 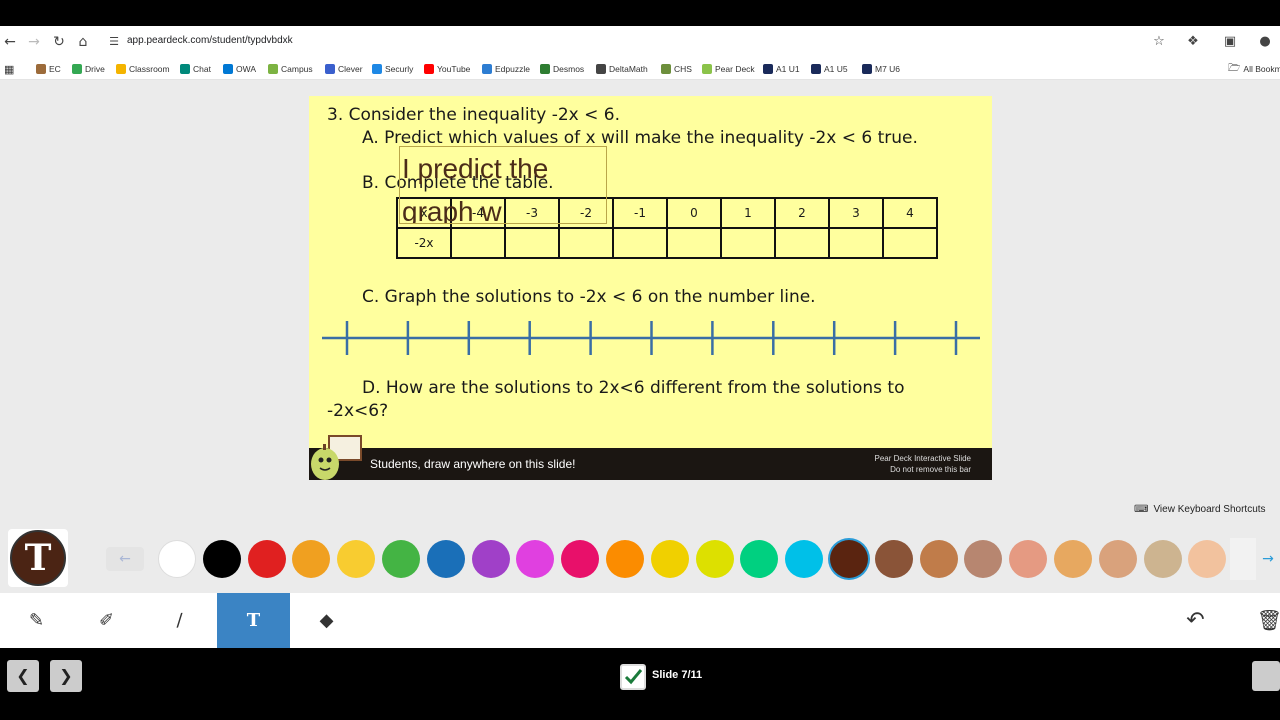 I want to click on table-cell: 4, so click(x=910, y=213).